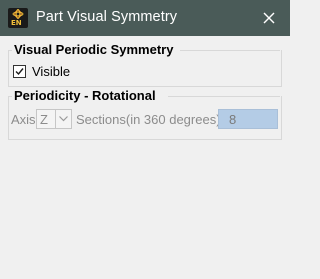 This screenshot has height=279, width=320. What do you see at coordinates (16, 23) in the screenshot?
I see `app-icon-text: EN` at bounding box center [16, 23].